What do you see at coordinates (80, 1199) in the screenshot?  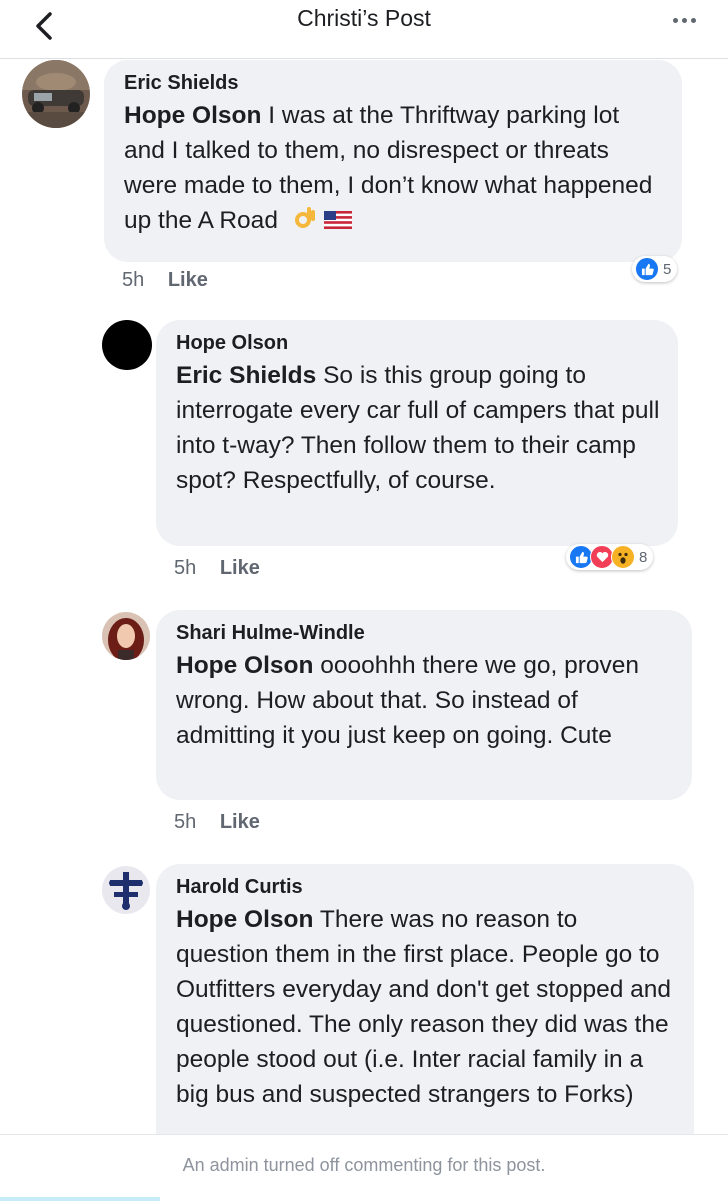 I see `home-indicator` at bounding box center [80, 1199].